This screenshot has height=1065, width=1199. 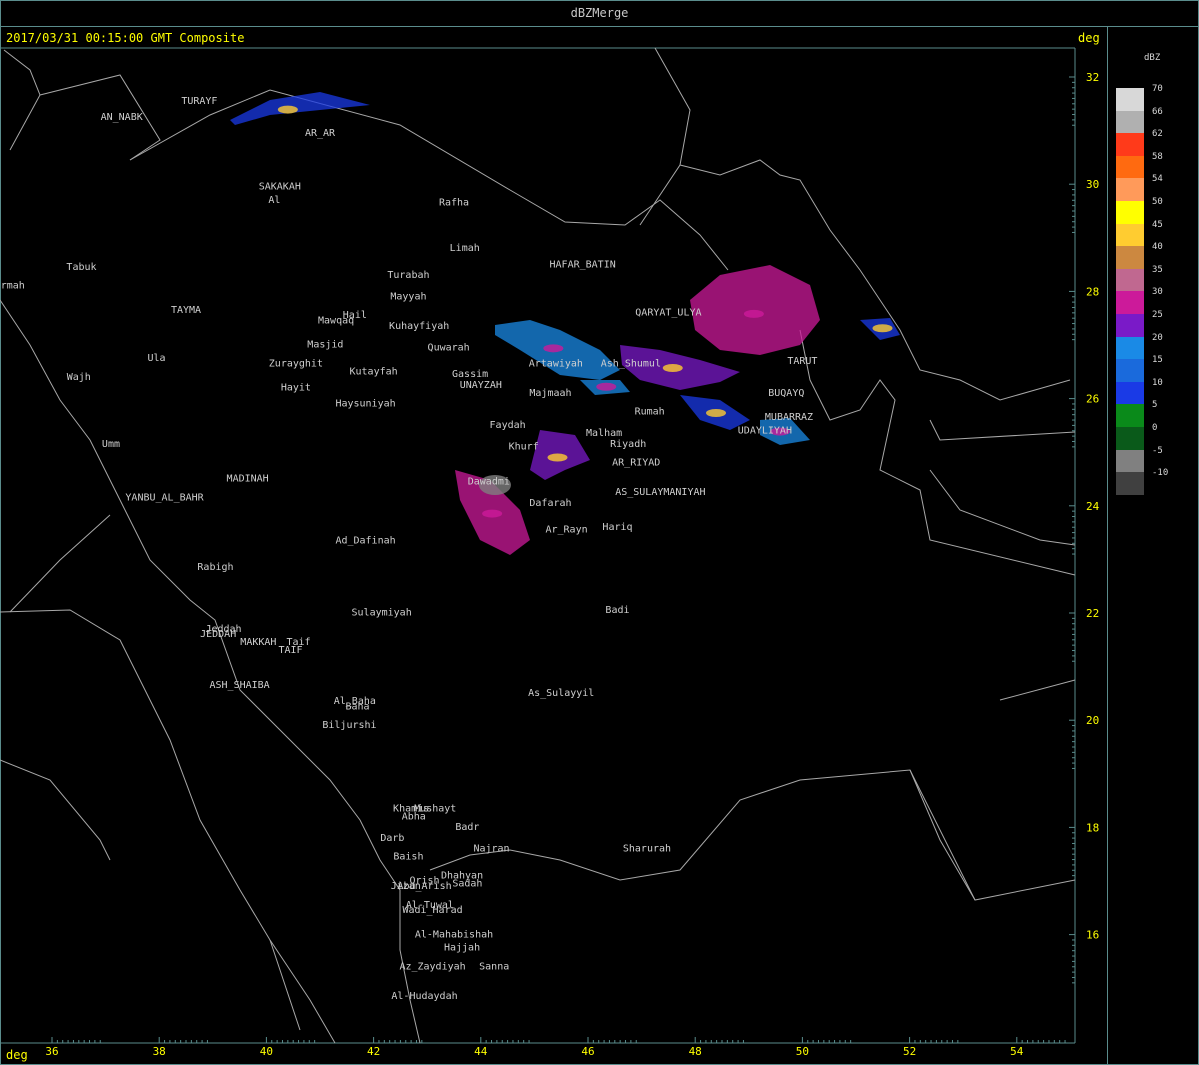 What do you see at coordinates (1157, 89) in the screenshot?
I see `legend-label: 70` at bounding box center [1157, 89].